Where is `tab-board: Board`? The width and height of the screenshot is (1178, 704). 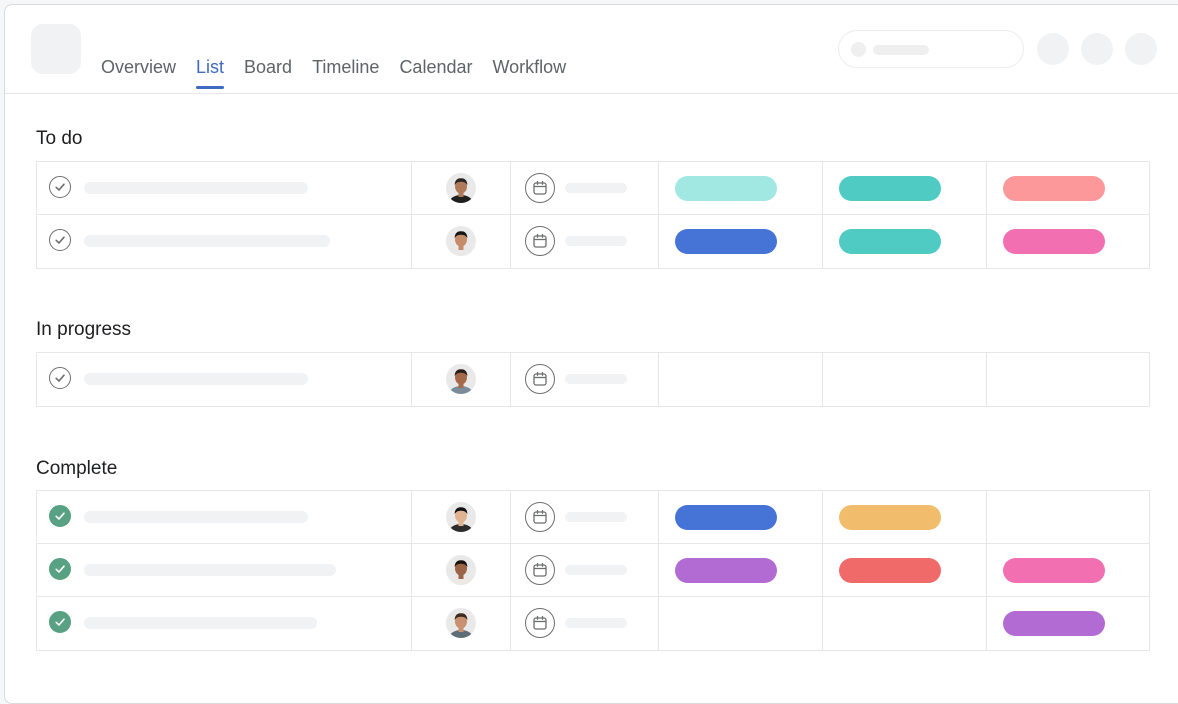 tab-board: Board is located at coordinates (268, 71).